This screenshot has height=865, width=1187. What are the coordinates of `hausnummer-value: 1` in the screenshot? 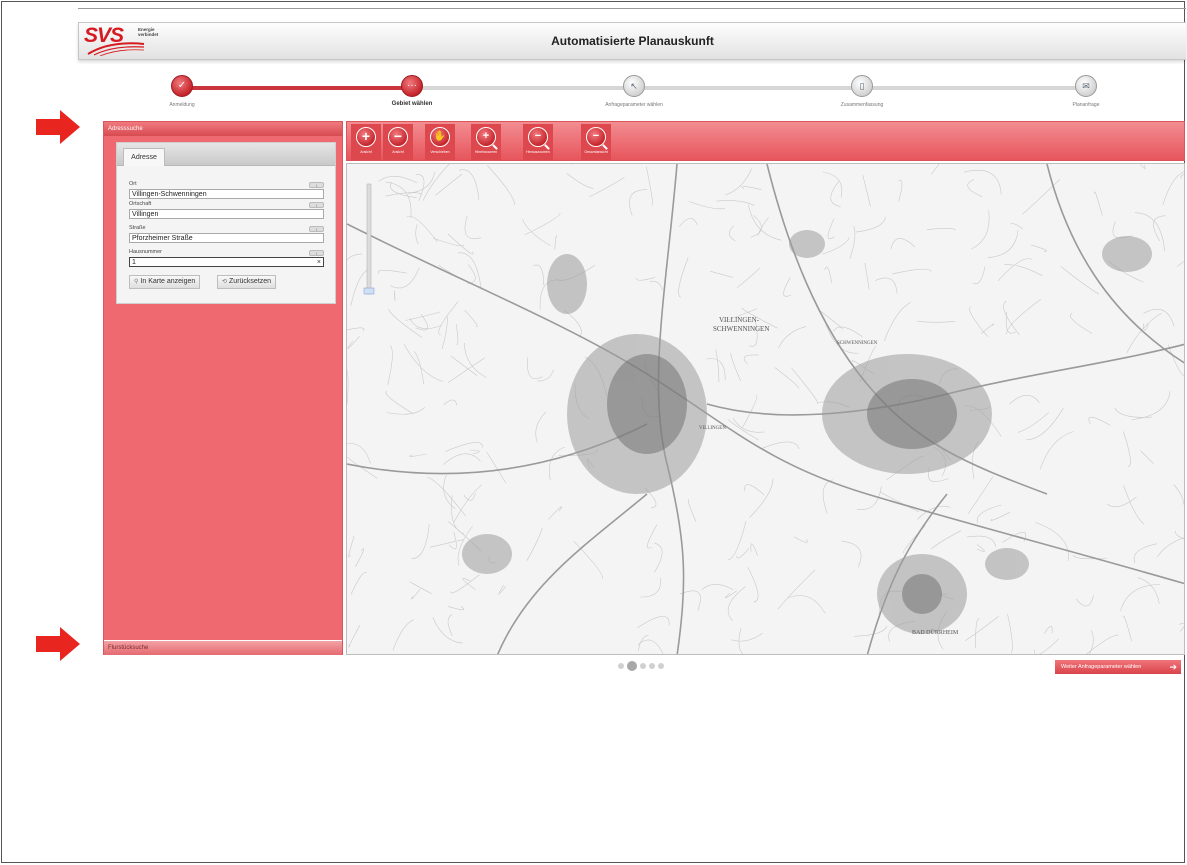 It's located at (134, 262).